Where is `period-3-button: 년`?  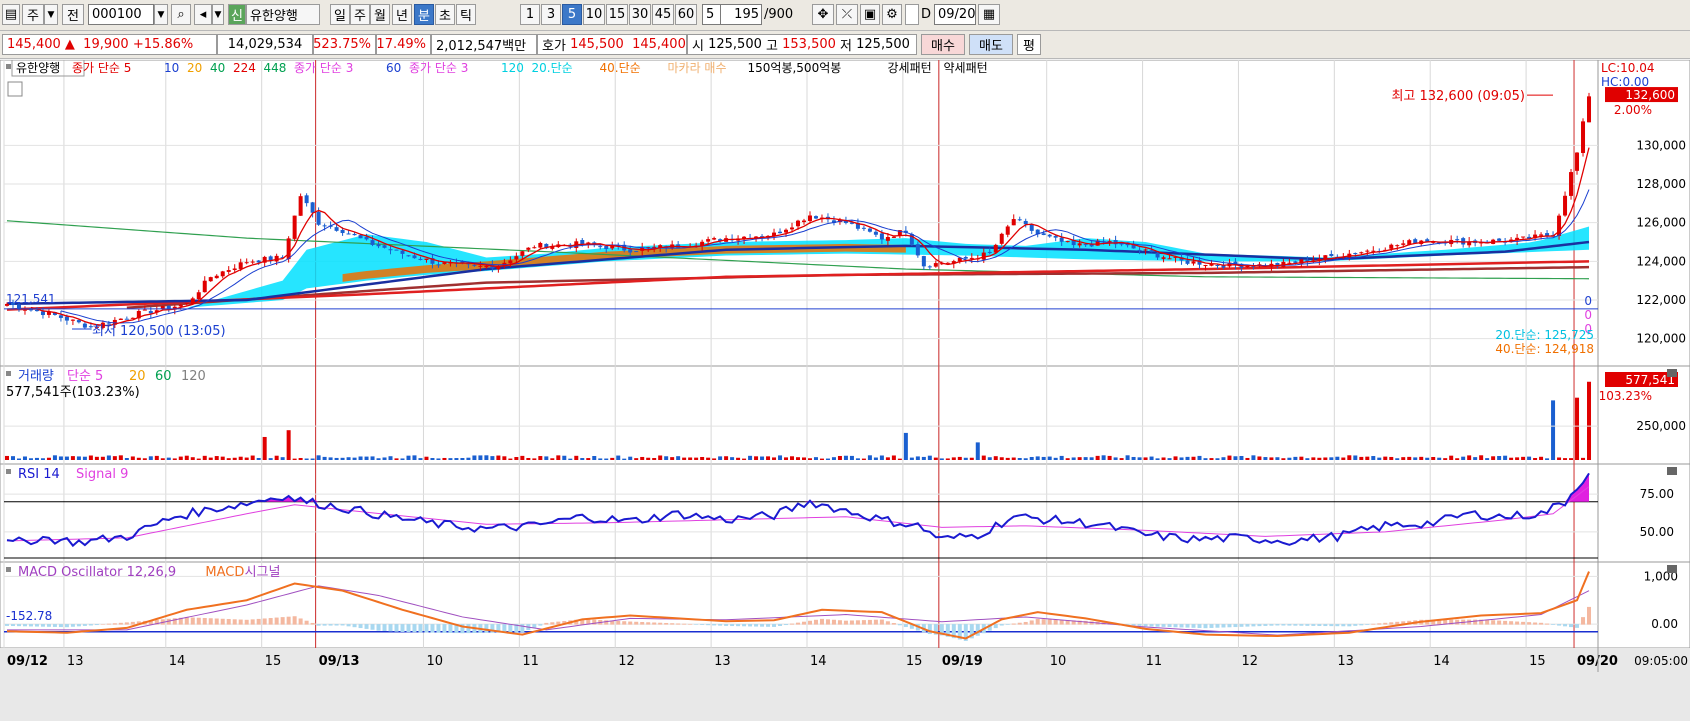 period-3-button: 년 is located at coordinates (402, 14).